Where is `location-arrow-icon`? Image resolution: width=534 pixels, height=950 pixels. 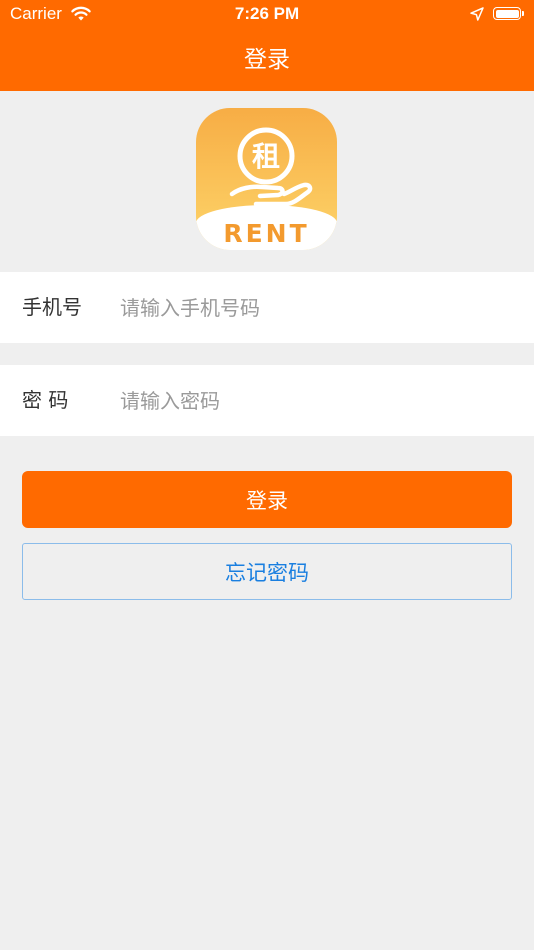 location-arrow-icon is located at coordinates (477, 16).